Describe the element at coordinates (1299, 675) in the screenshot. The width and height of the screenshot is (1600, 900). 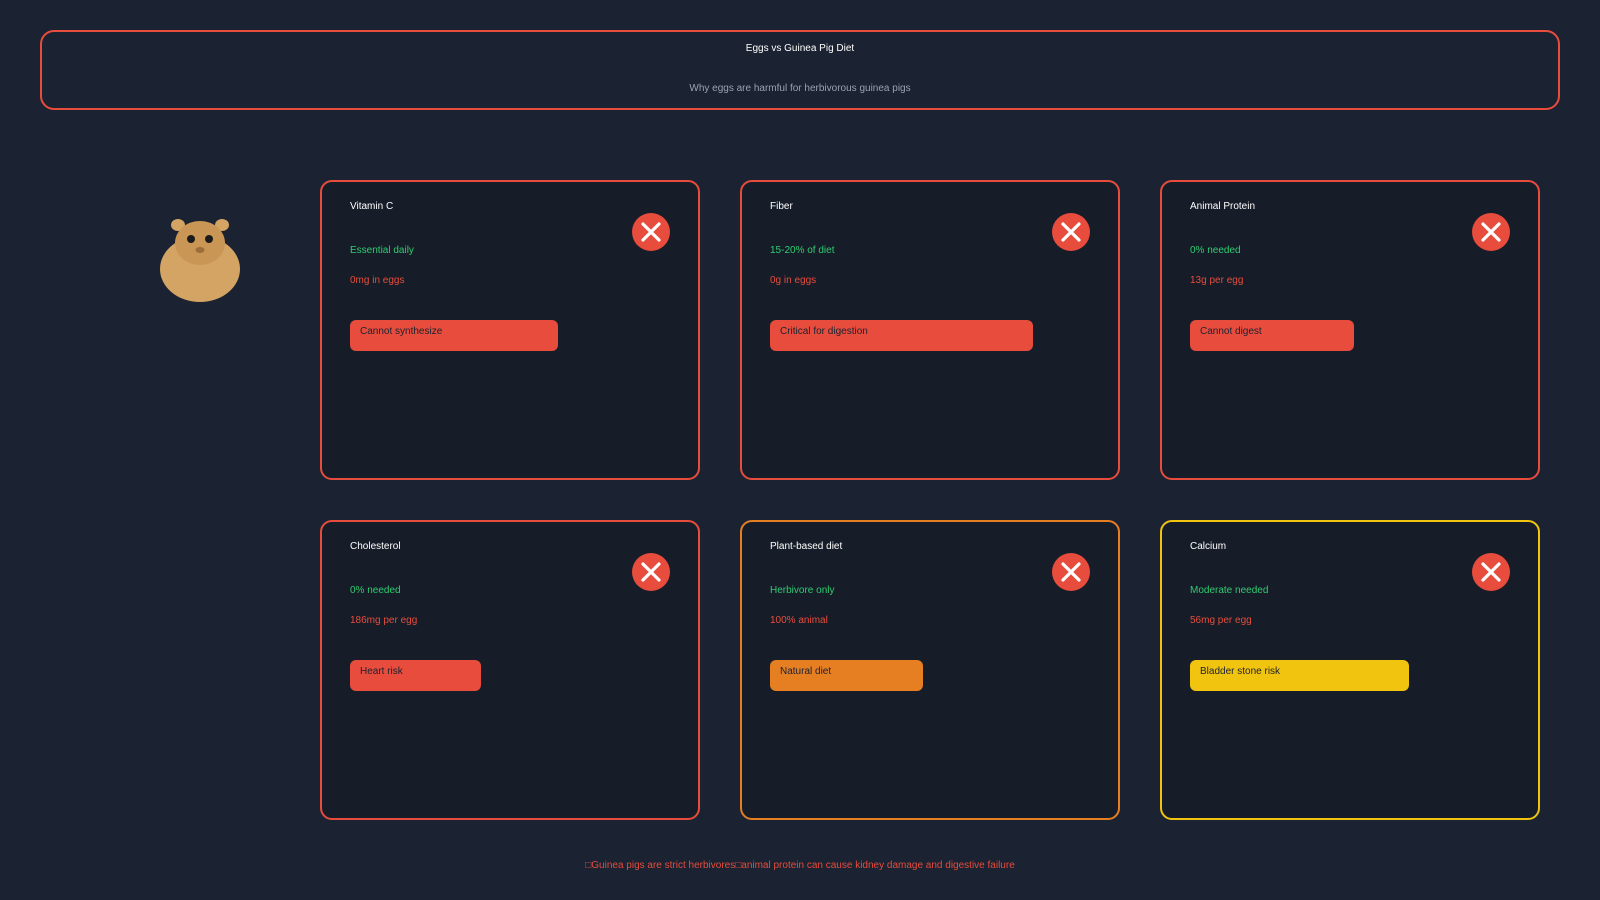
I see `card-badge: Bladder stone risk` at that location.